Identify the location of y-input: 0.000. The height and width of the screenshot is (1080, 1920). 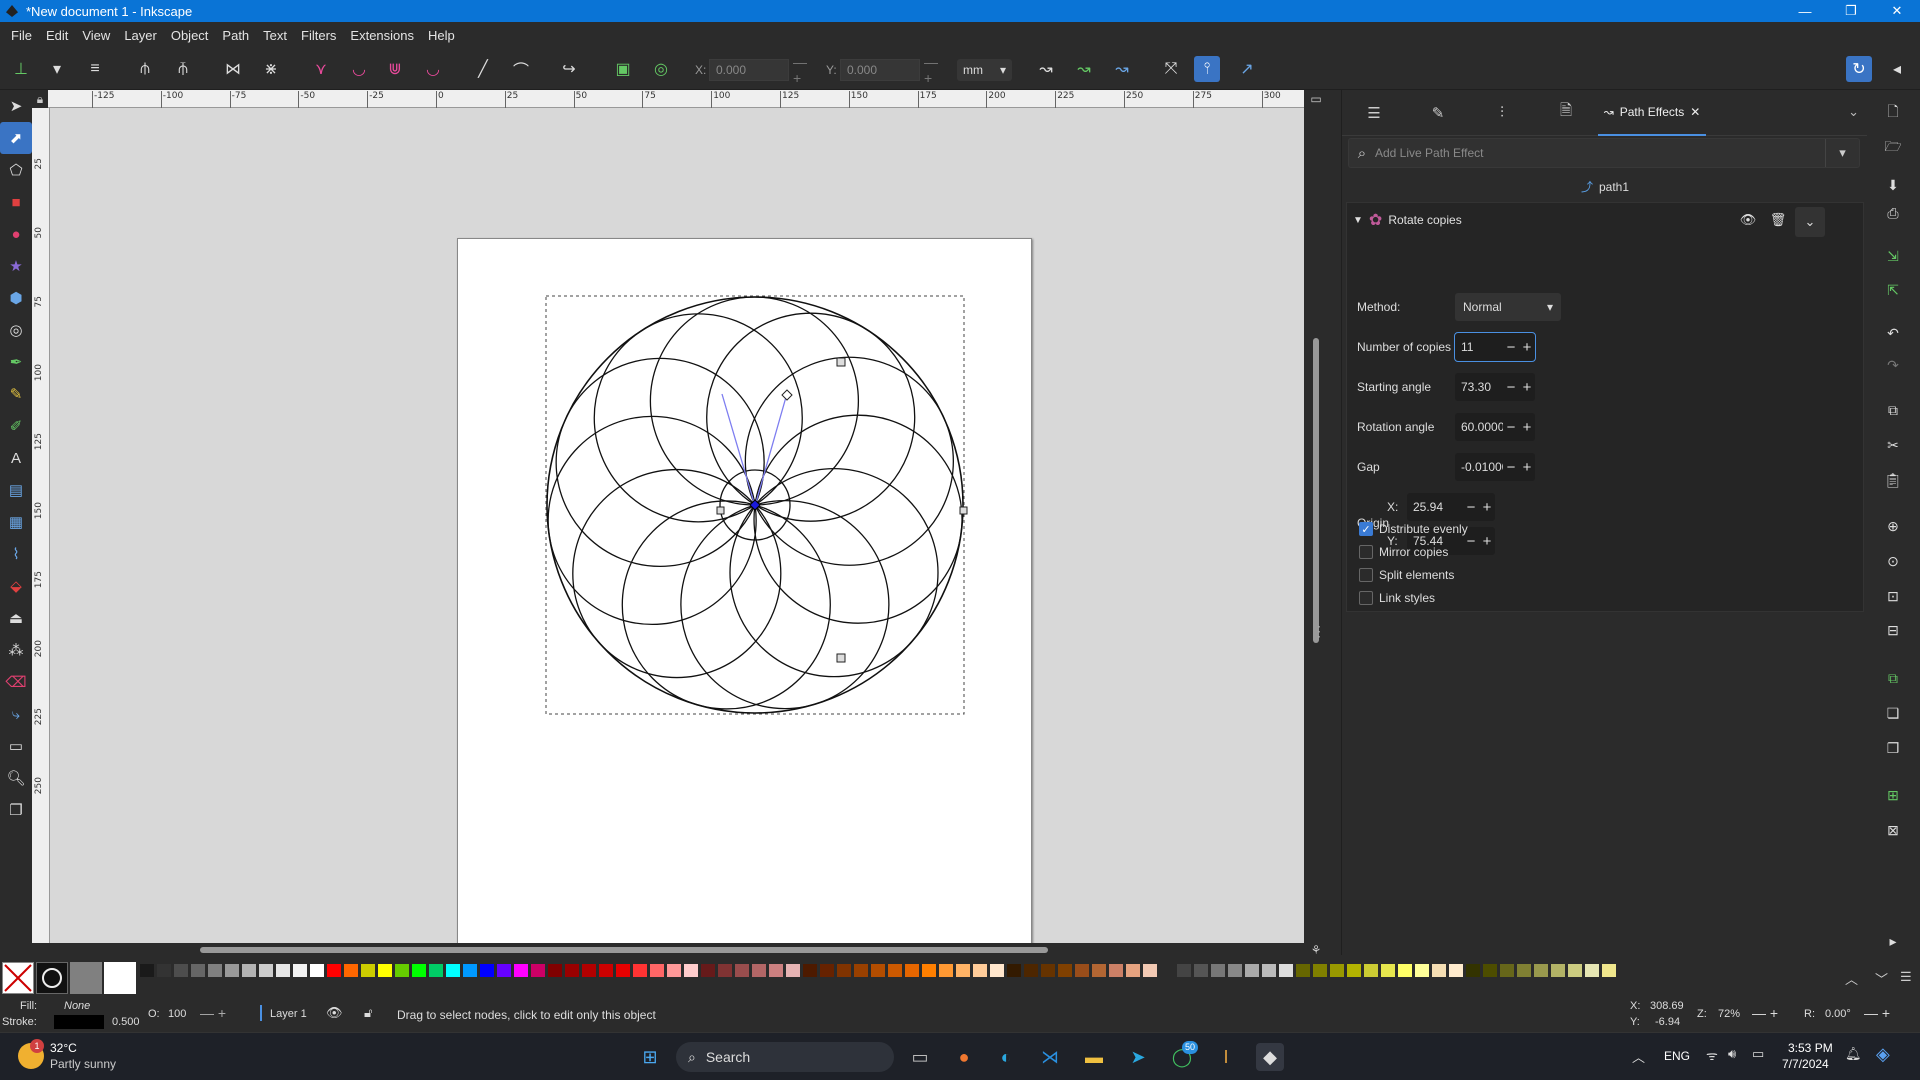
(880, 70).